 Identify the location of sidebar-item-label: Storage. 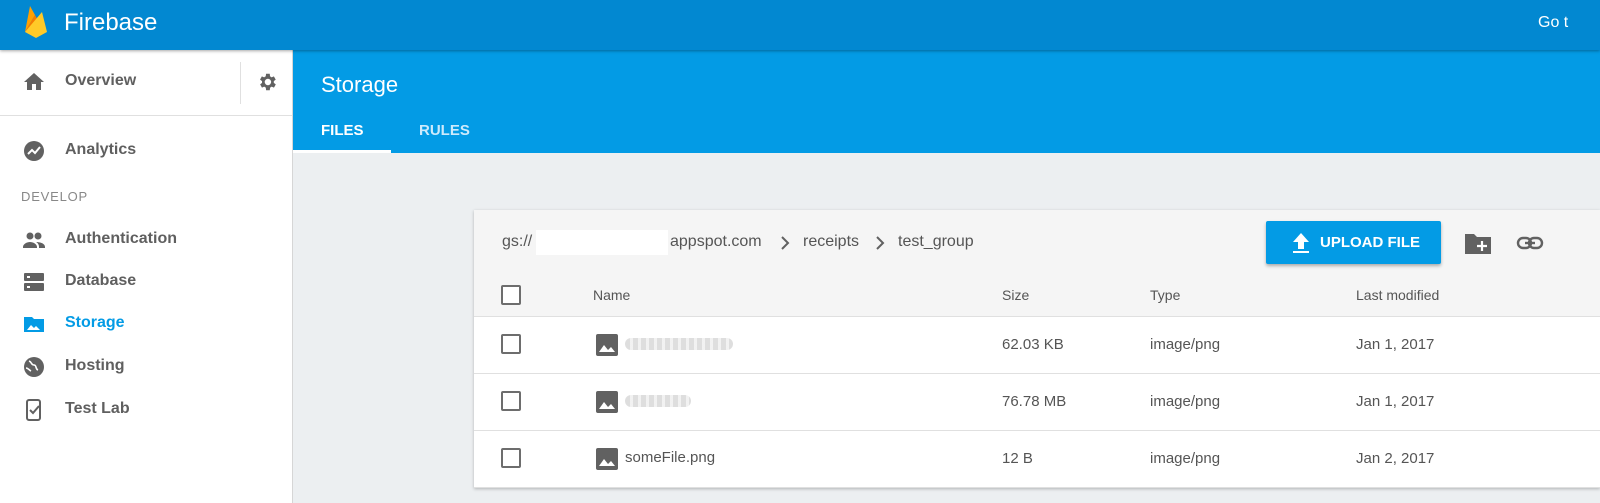
(95, 322).